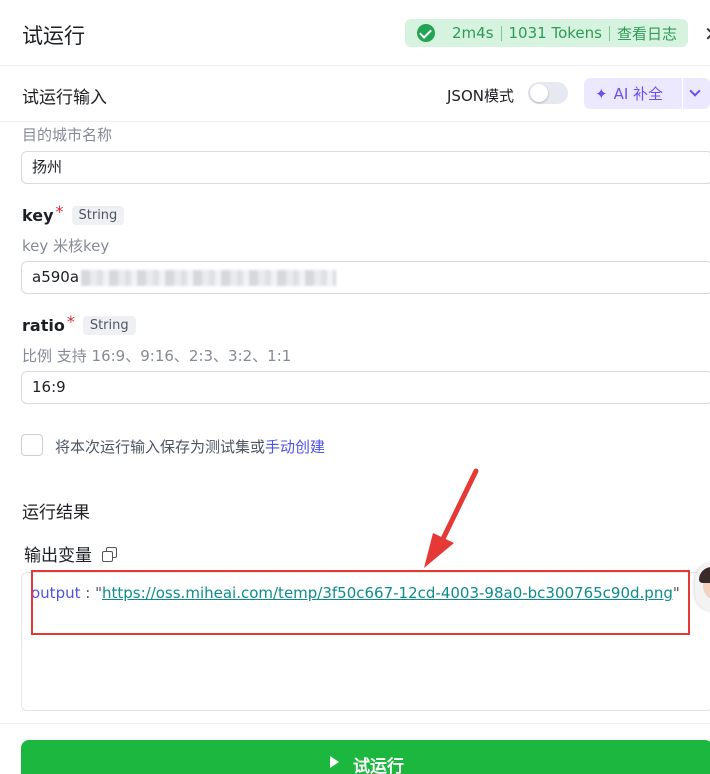 The image size is (710, 774). Describe the element at coordinates (58, 556) in the screenshot. I see `output-variables-label: 输出变量` at that location.